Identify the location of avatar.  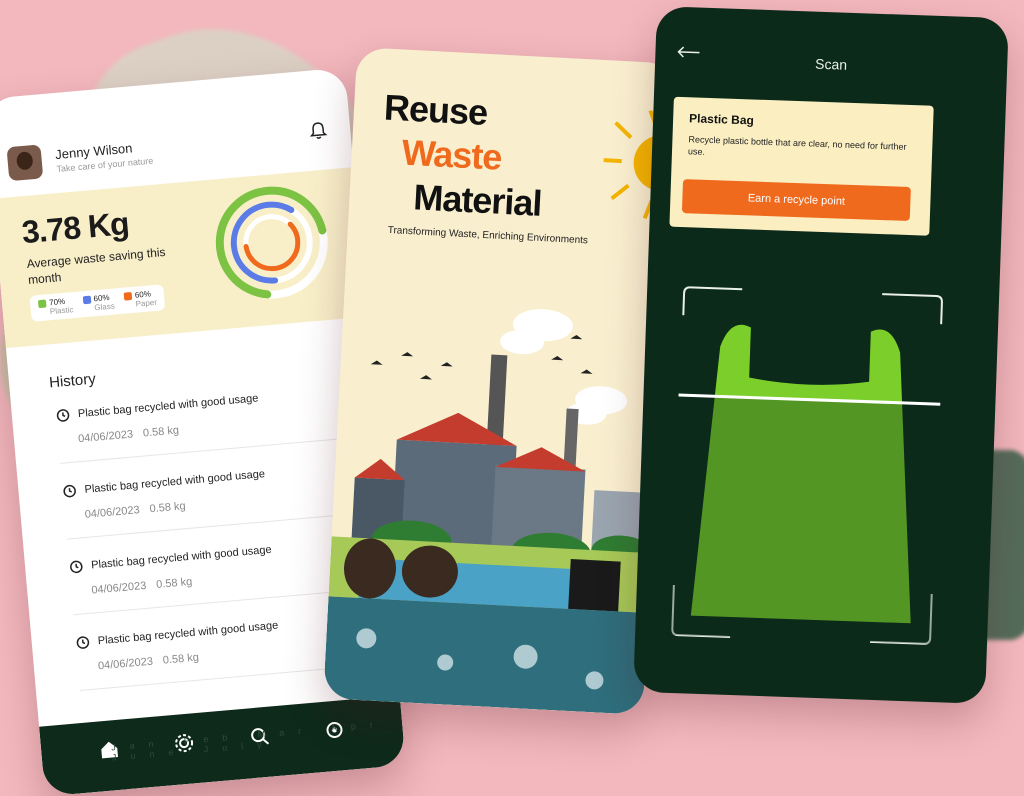
(25, 163).